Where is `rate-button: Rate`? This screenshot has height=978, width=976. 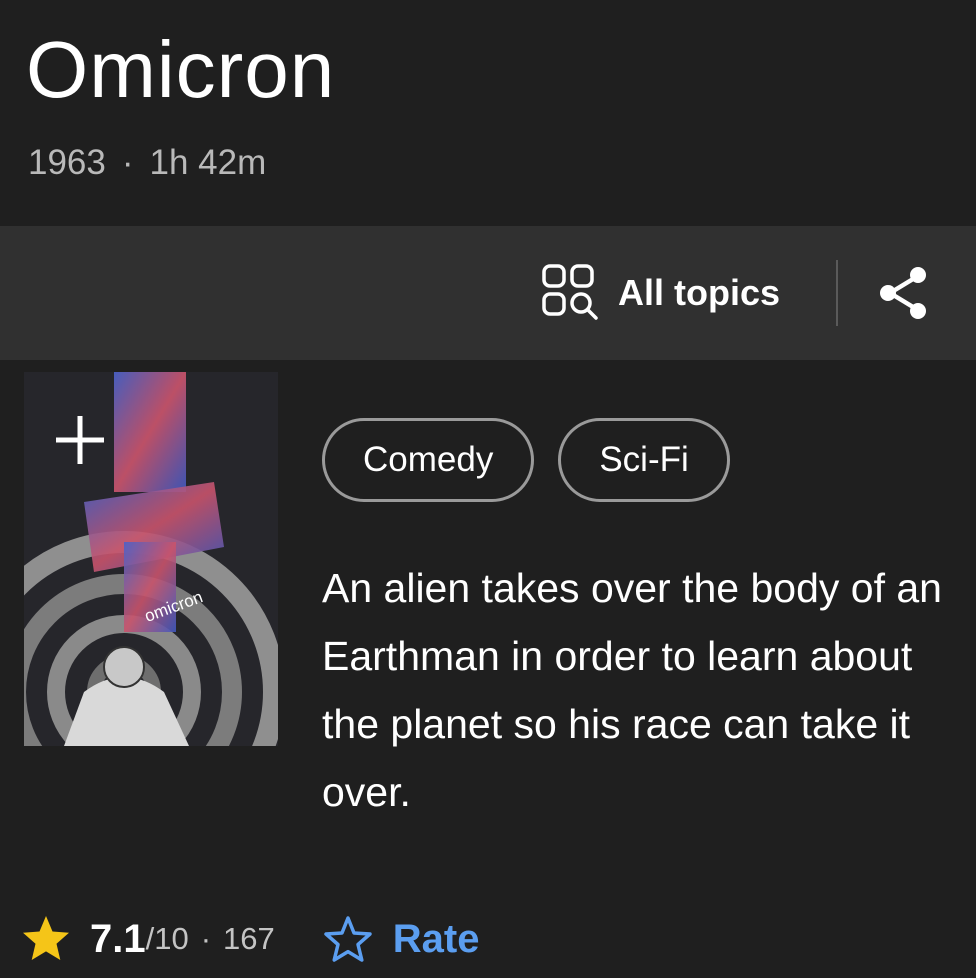
rate-button: Rate is located at coordinates (401, 939).